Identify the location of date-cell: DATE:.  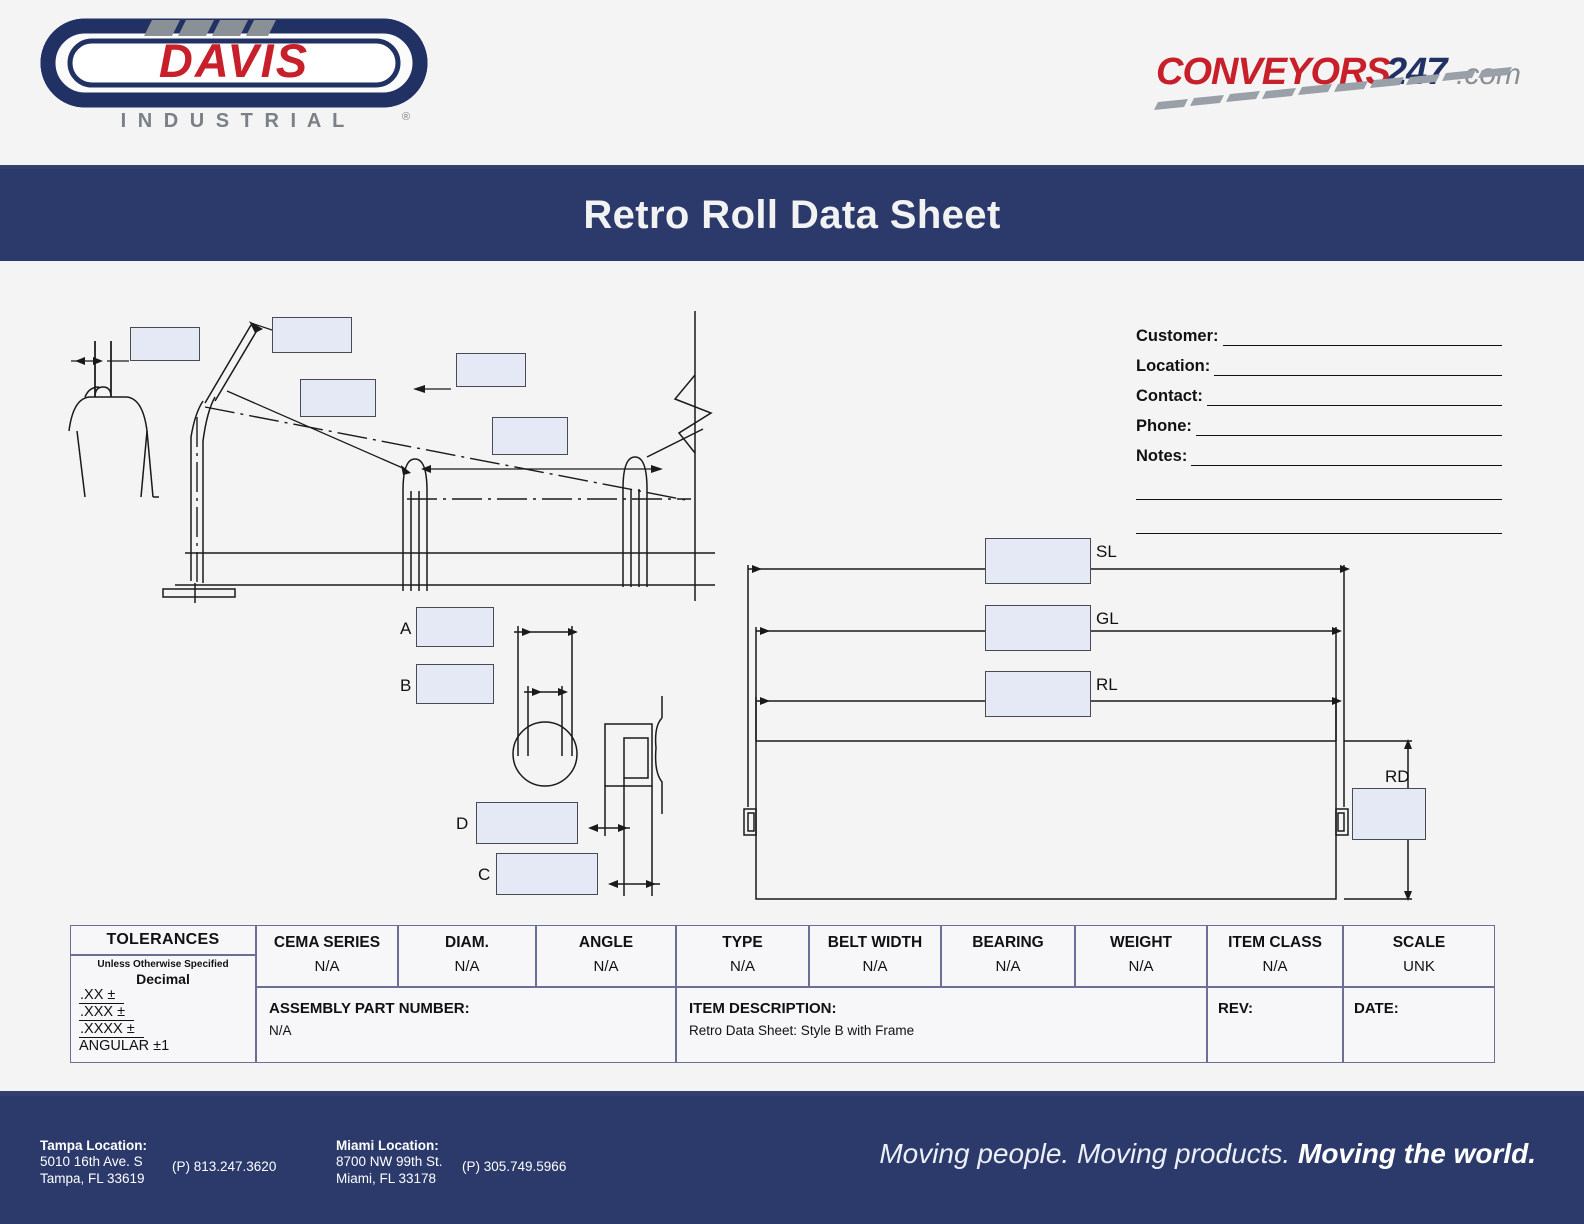
(1419, 1025).